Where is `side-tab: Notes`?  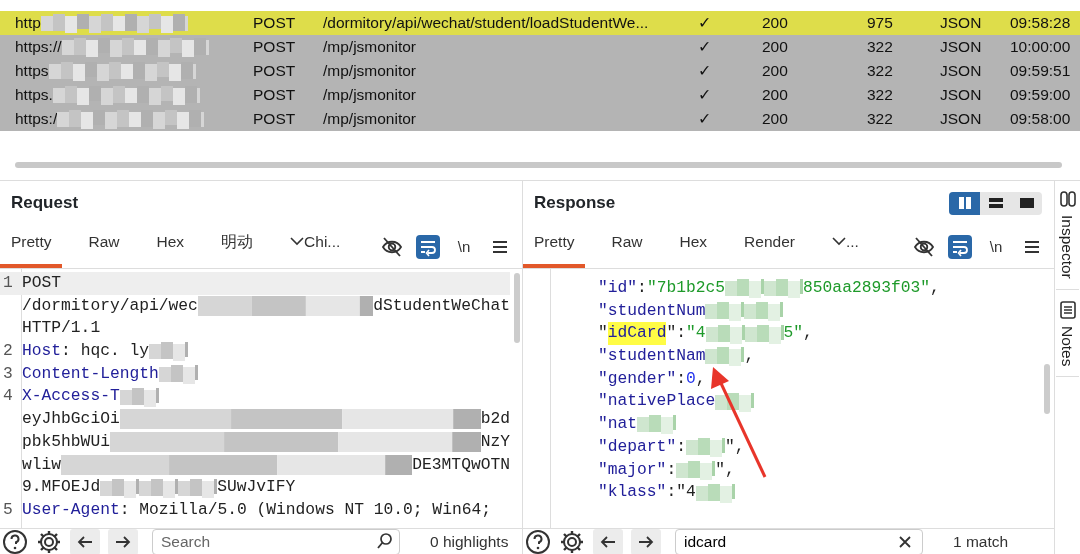
side-tab: Notes is located at coordinates (1067, 346).